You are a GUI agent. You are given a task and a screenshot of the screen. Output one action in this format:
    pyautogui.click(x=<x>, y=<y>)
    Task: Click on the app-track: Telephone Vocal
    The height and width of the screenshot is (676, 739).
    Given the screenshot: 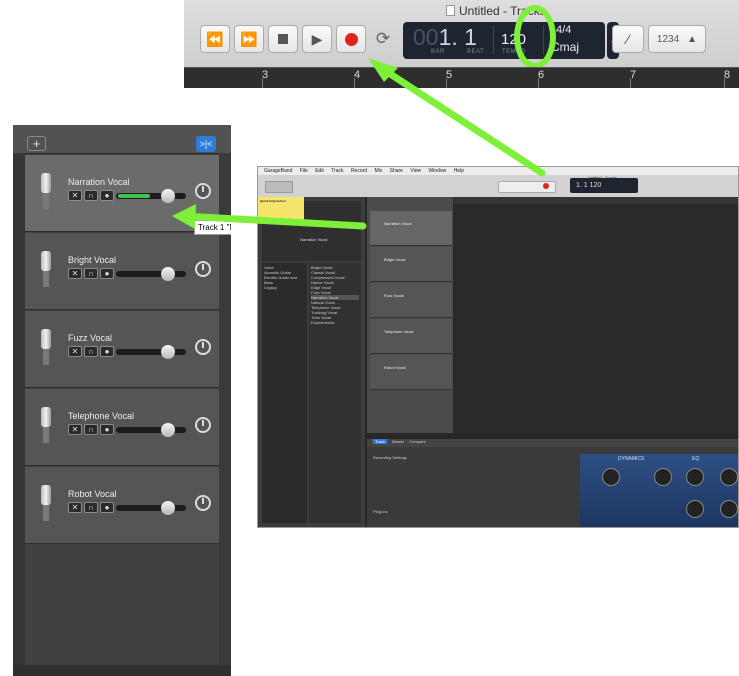 What is the action you would take?
    pyautogui.click(x=411, y=336)
    